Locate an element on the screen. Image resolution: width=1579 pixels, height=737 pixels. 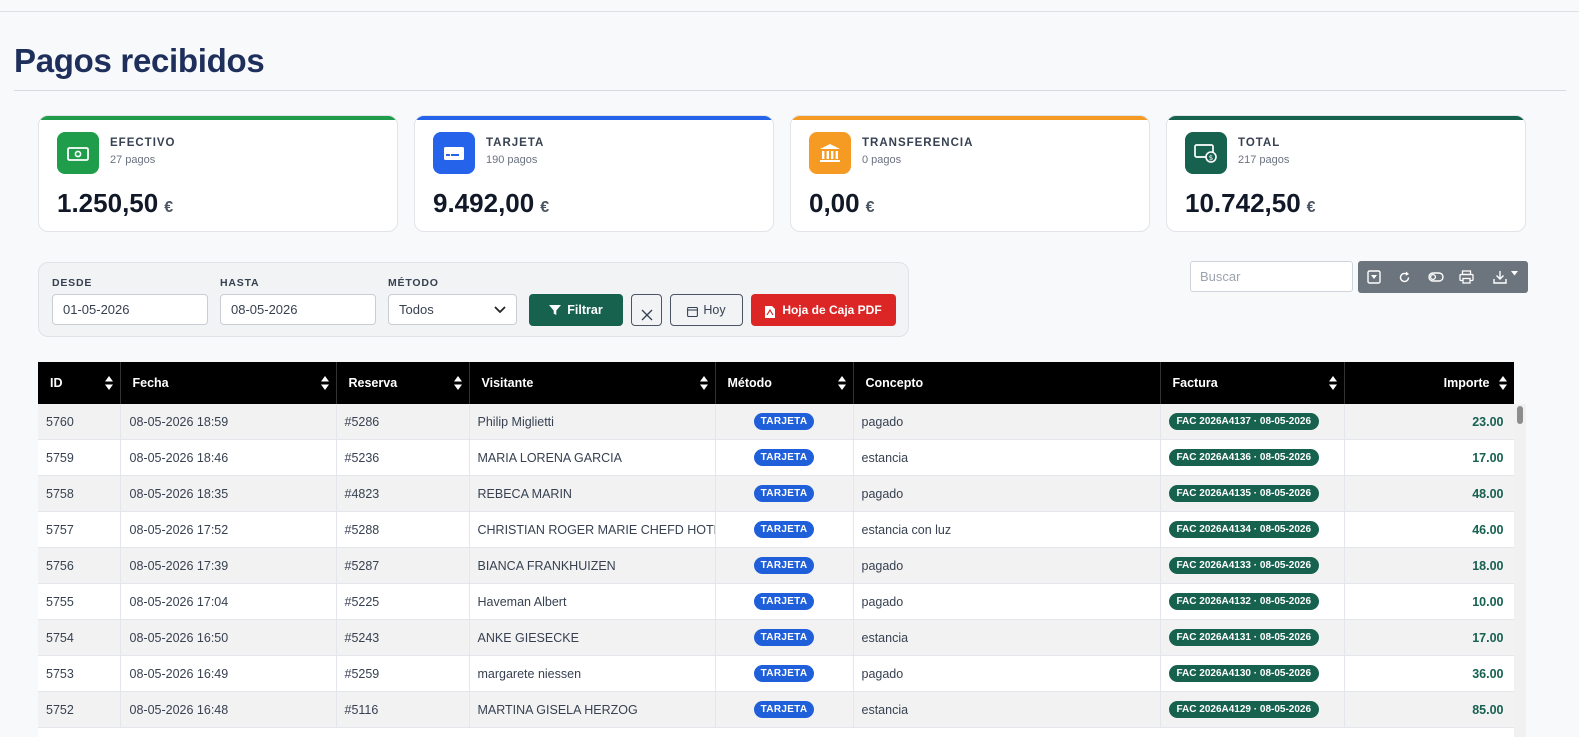
hoja-caja-pdf-button: Hoja de Caja PDF is located at coordinates (823, 310).